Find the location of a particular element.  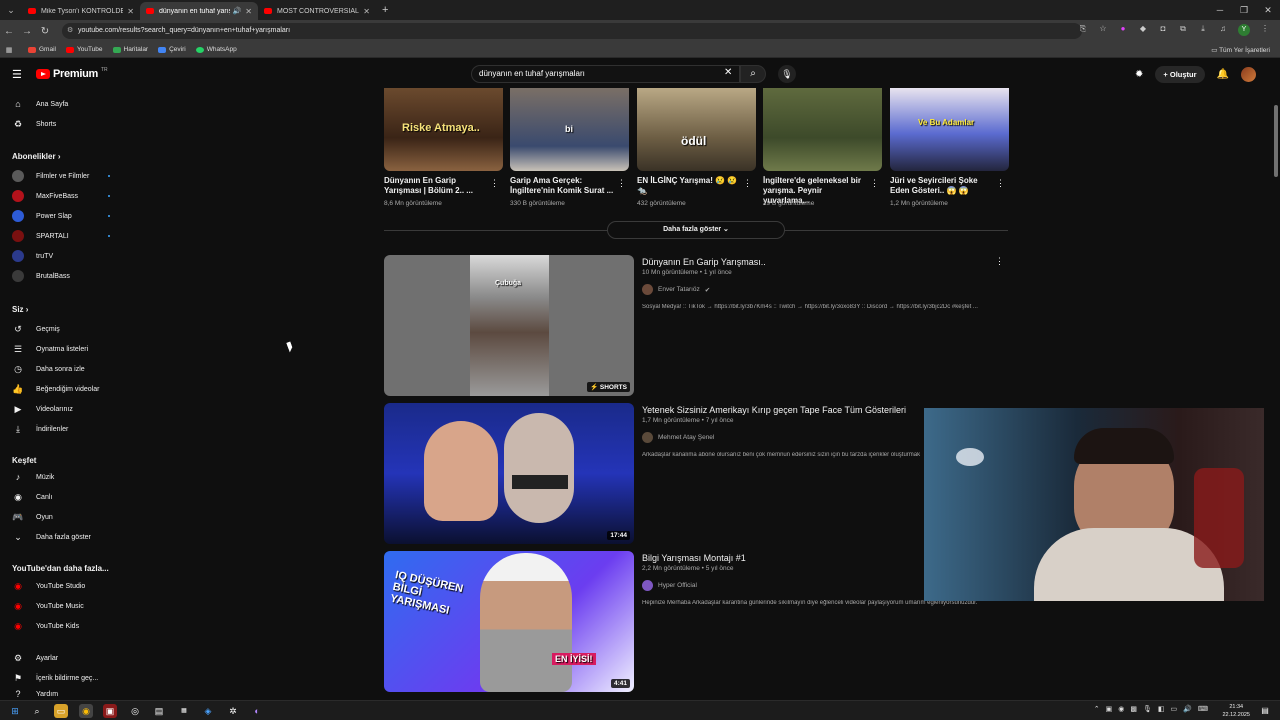

app-icon: ▦ is located at coordinates (184, 711).